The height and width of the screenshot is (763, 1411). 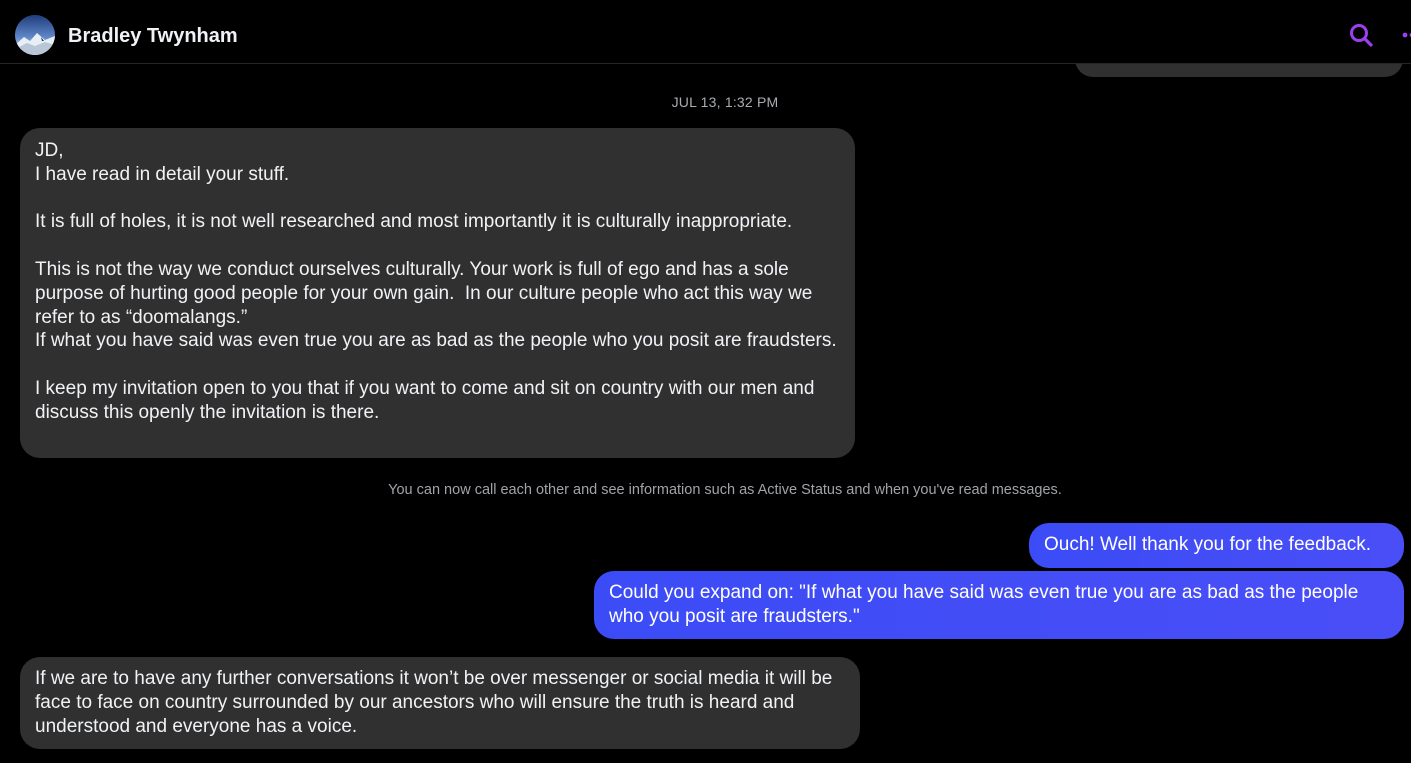 What do you see at coordinates (1216, 545) in the screenshot?
I see `message-bubble-outgoing: Ouch! Well thank you for the feedback.` at bounding box center [1216, 545].